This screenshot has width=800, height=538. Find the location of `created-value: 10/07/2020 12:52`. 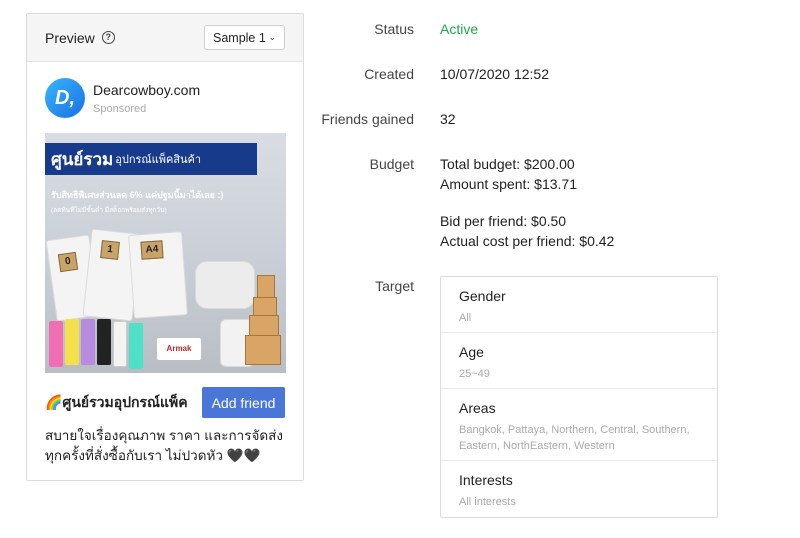

created-value: 10/07/2020 12:52 is located at coordinates (494, 74).